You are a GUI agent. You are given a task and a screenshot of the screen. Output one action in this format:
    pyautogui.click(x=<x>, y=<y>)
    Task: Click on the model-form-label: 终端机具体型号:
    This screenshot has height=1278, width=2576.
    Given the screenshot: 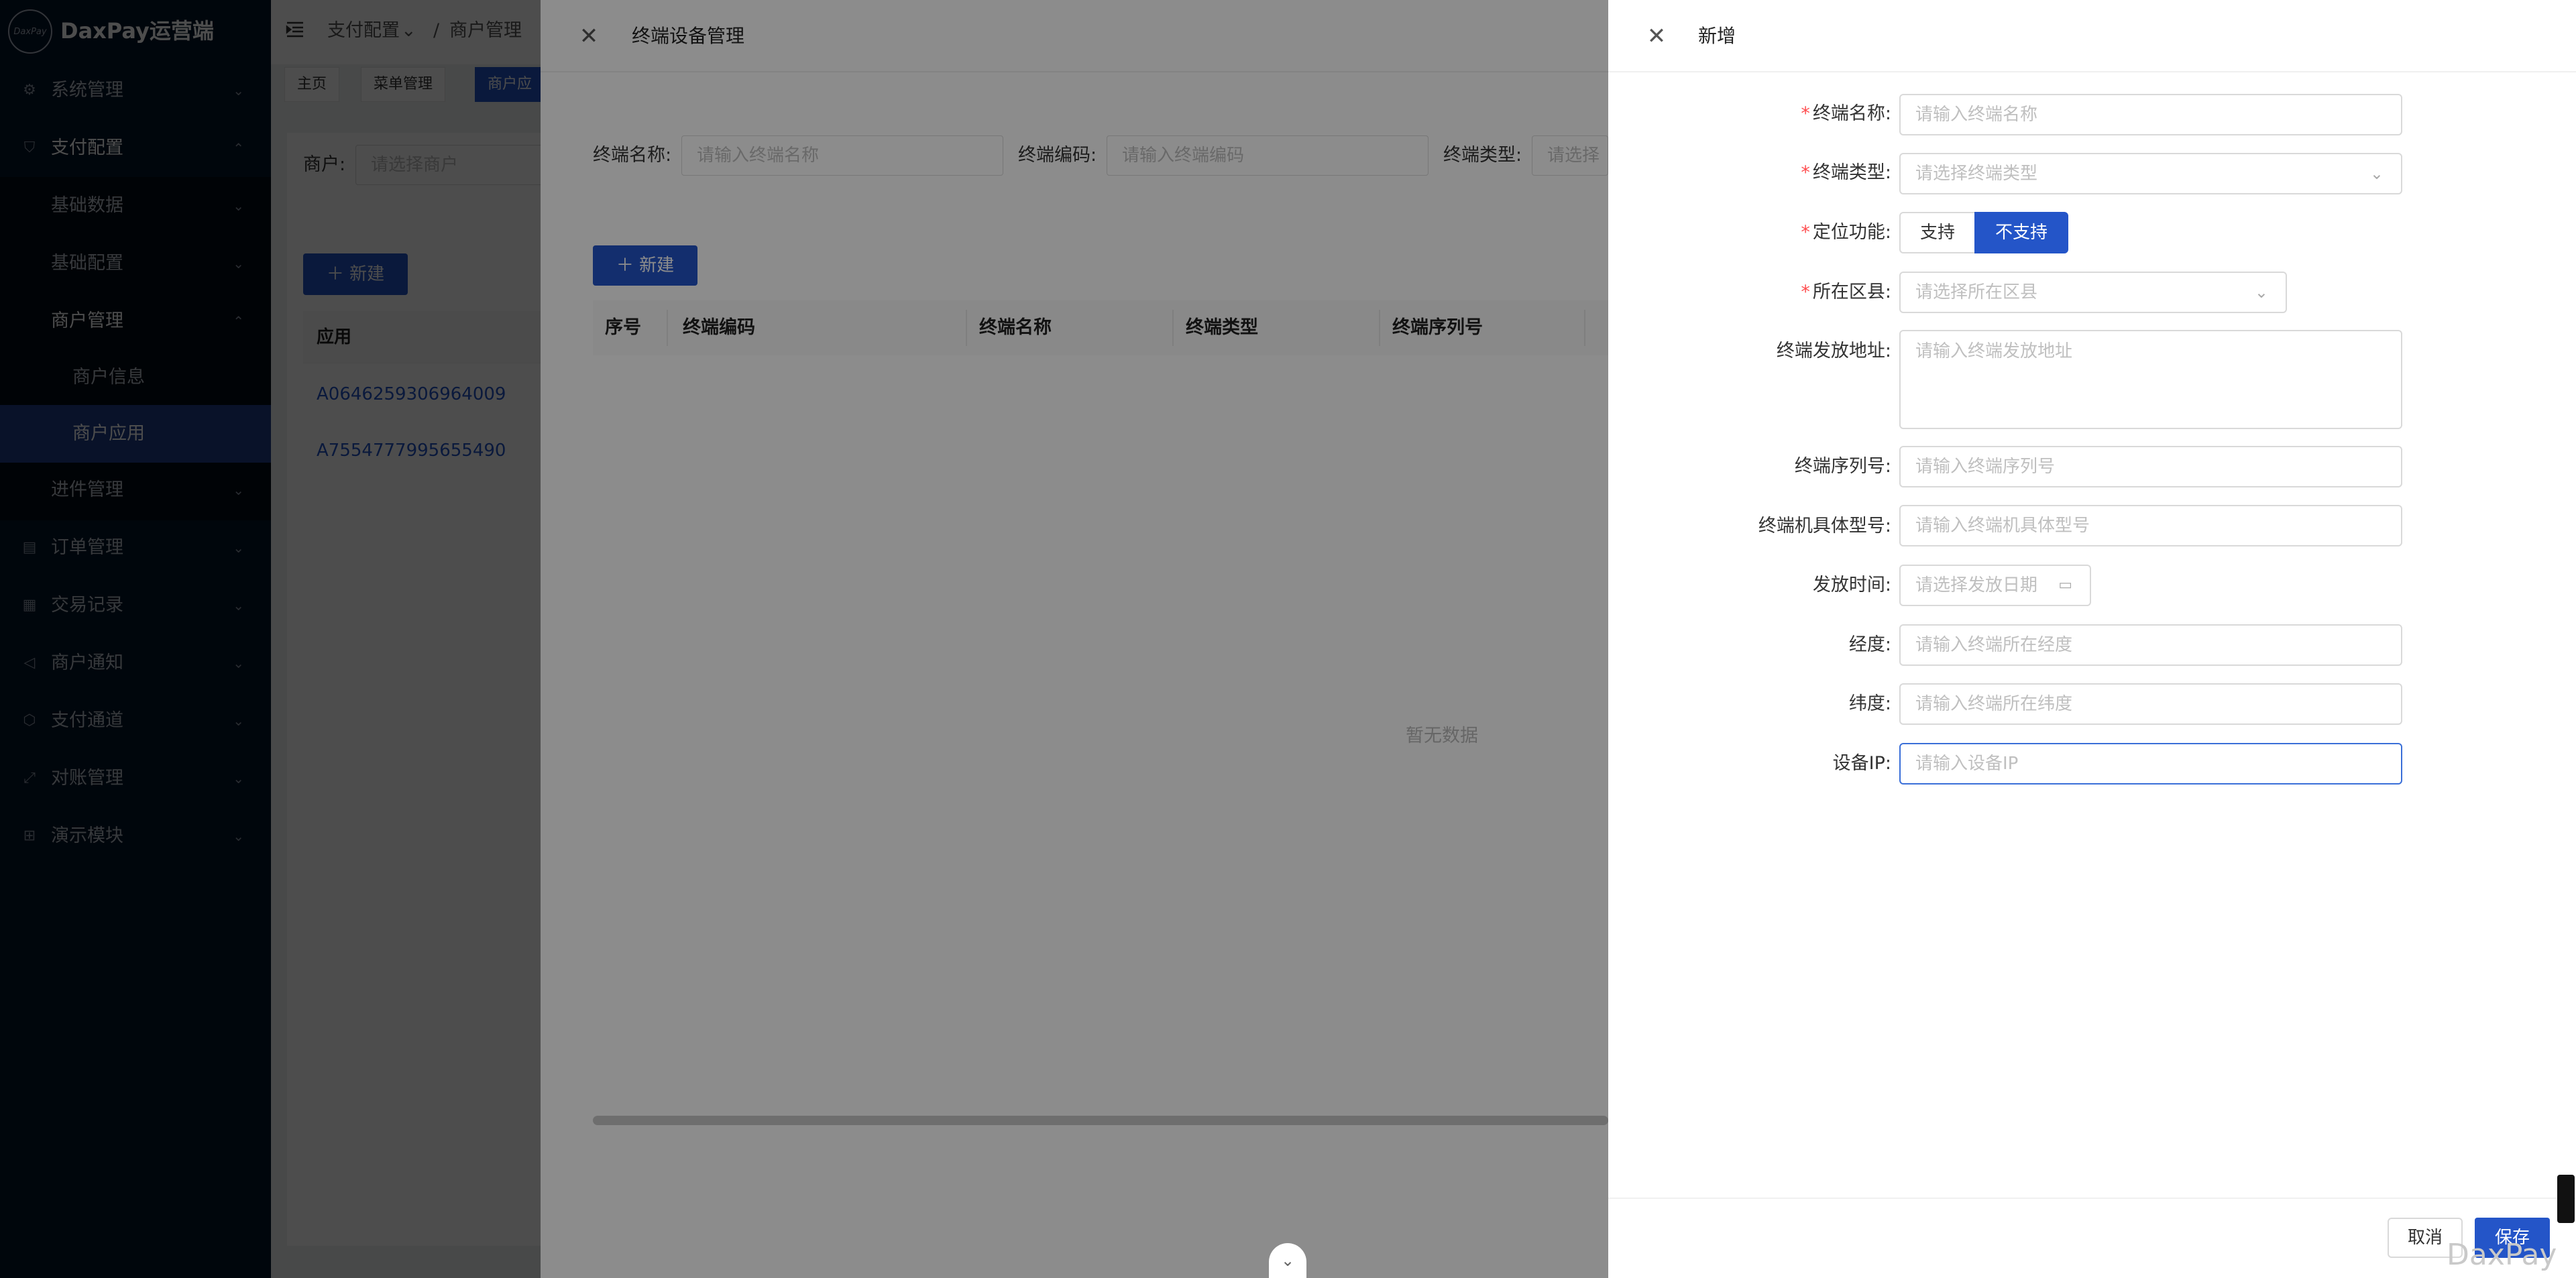 What is the action you would take?
    pyautogui.click(x=1824, y=526)
    